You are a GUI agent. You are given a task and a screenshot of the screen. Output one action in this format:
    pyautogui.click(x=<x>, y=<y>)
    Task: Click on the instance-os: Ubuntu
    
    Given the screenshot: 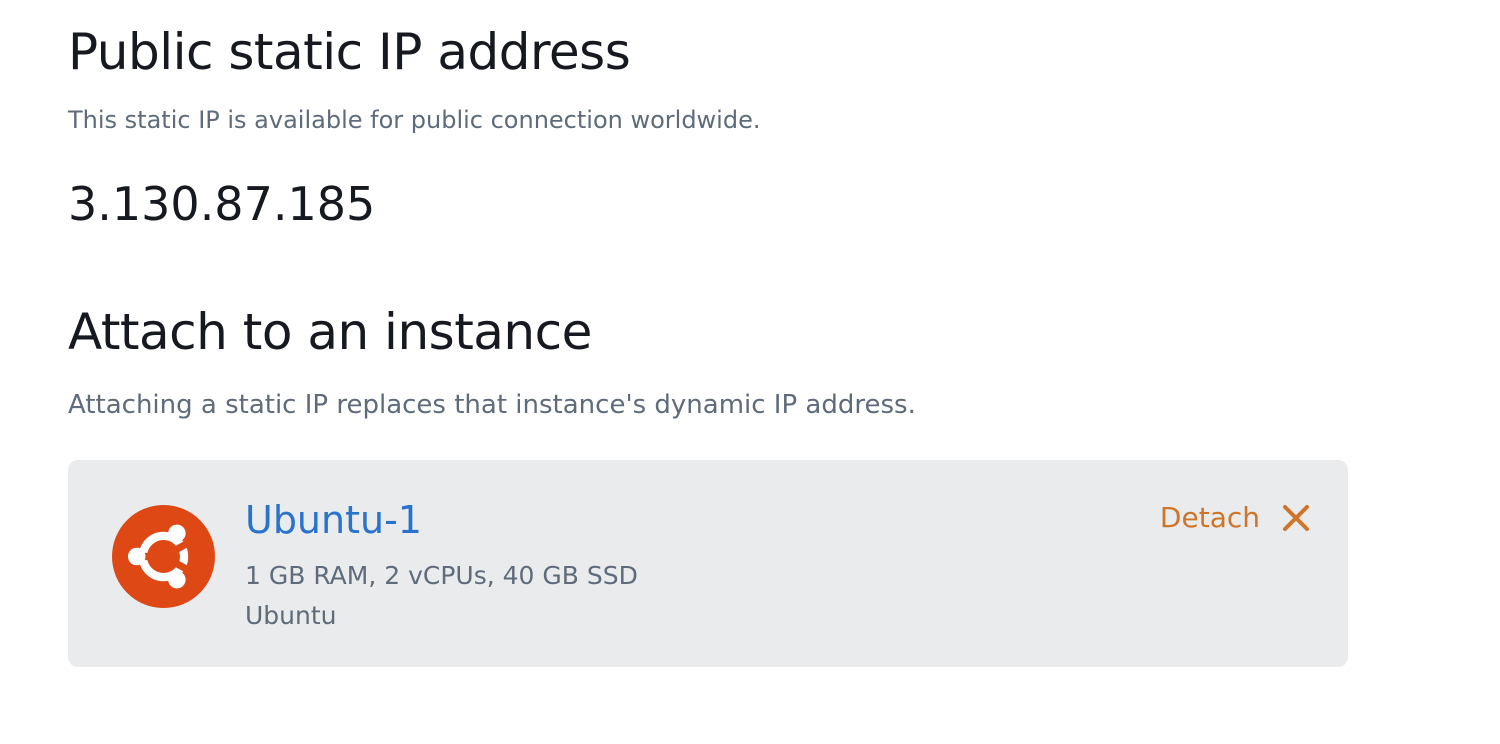 What is the action you would take?
    pyautogui.click(x=291, y=615)
    